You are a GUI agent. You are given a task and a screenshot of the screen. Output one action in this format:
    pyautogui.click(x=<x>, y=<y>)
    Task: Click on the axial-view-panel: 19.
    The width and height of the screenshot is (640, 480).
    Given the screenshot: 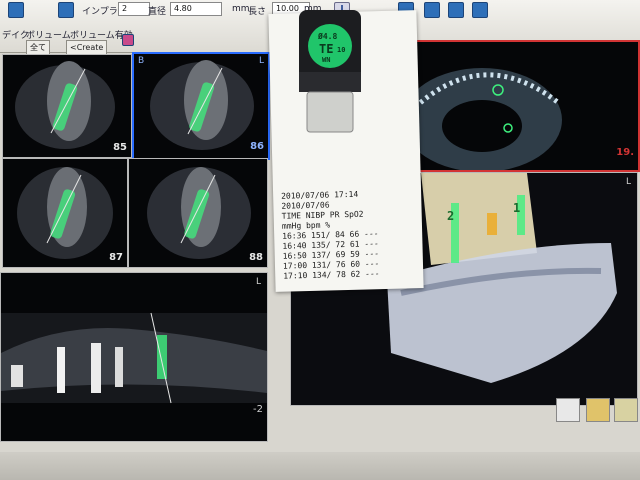 What is the action you would take?
    pyautogui.click(x=514, y=106)
    